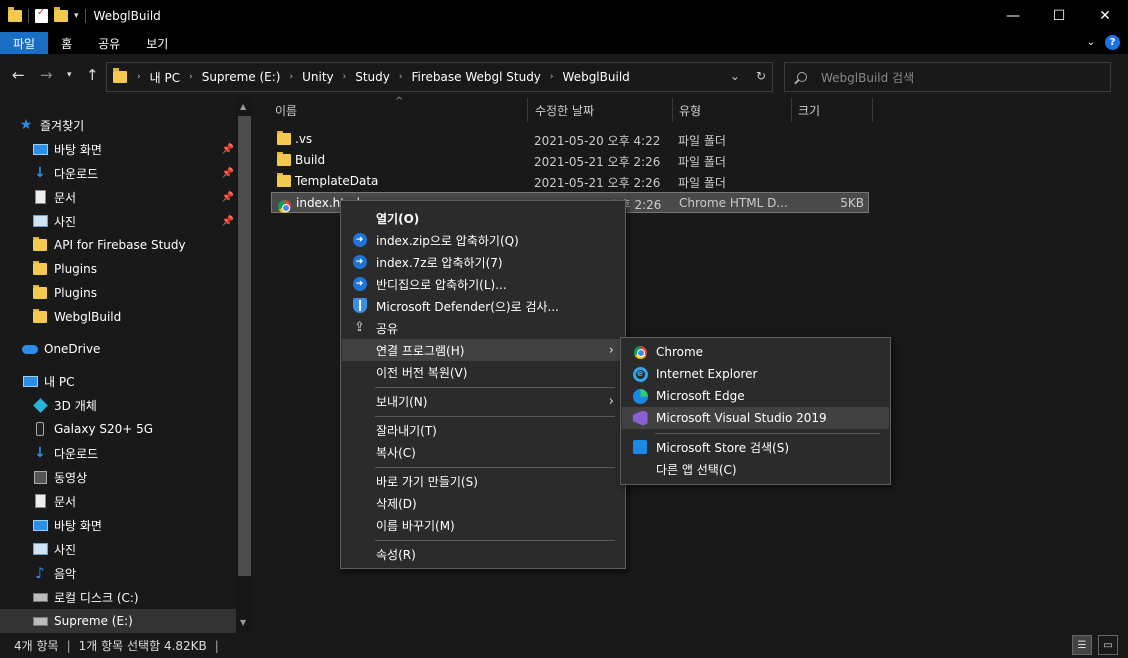  What do you see at coordinates (476, 77) in the screenshot?
I see `breadcrumb-item: Firebase Webgl Study` at bounding box center [476, 77].